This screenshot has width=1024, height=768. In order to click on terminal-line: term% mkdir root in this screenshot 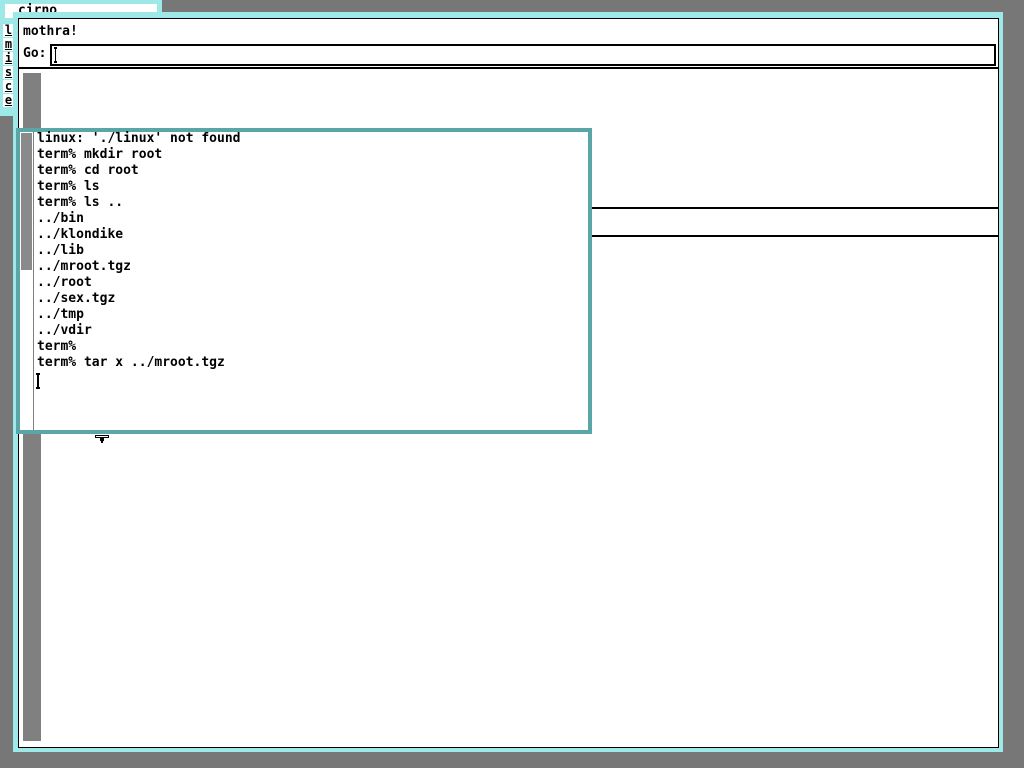, I will do `click(100, 154)`.